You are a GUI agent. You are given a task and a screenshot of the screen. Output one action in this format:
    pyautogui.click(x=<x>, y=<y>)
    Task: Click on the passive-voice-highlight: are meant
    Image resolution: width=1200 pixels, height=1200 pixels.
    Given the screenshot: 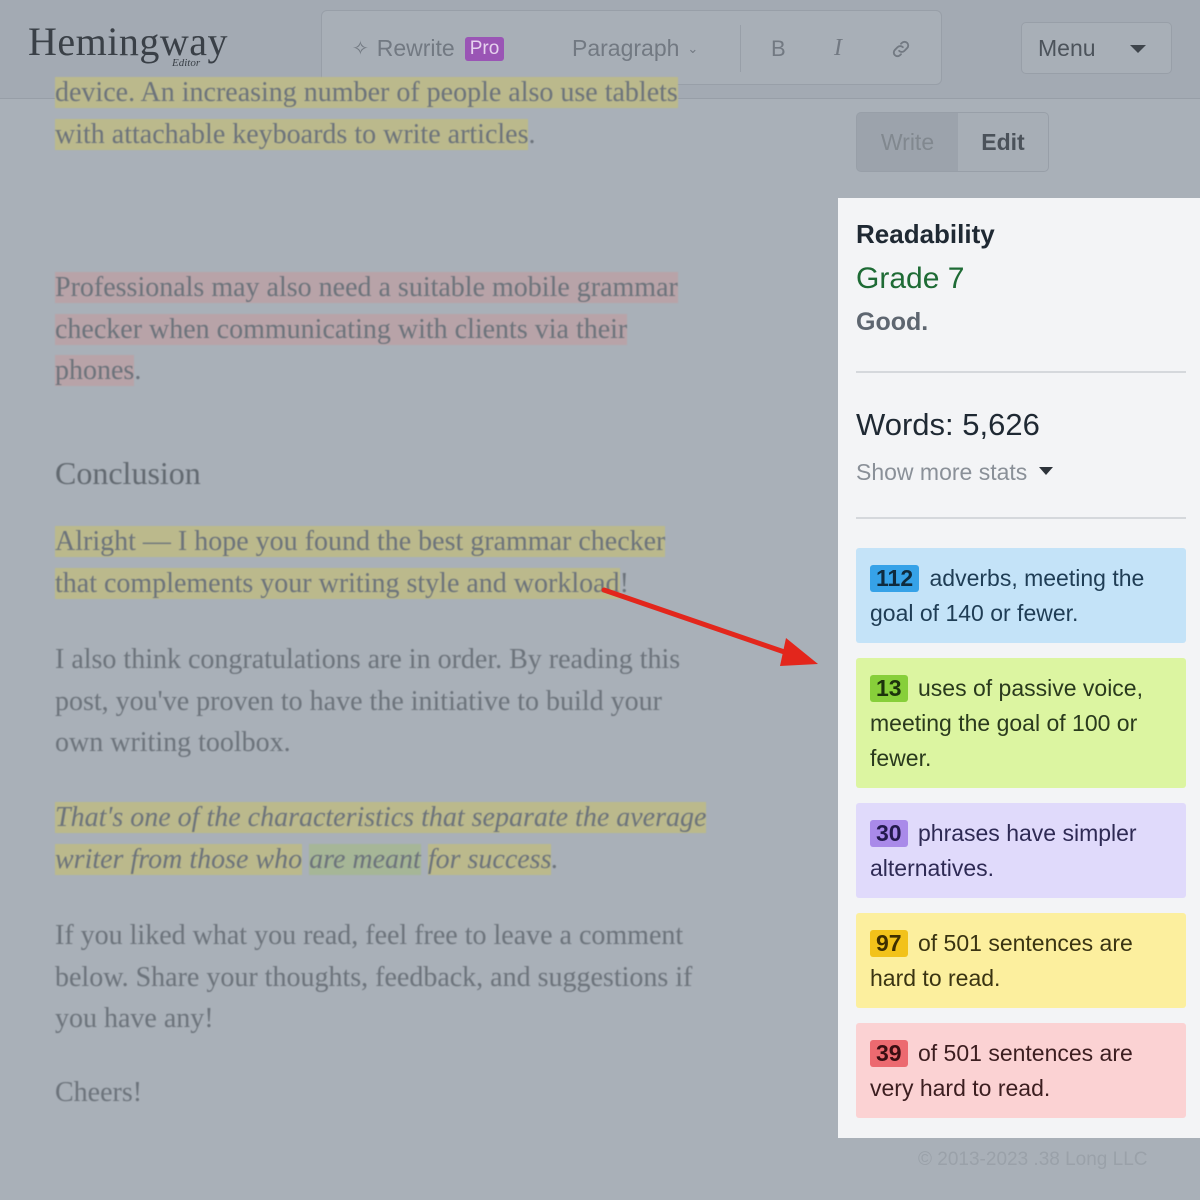 What is the action you would take?
    pyautogui.click(x=365, y=859)
    